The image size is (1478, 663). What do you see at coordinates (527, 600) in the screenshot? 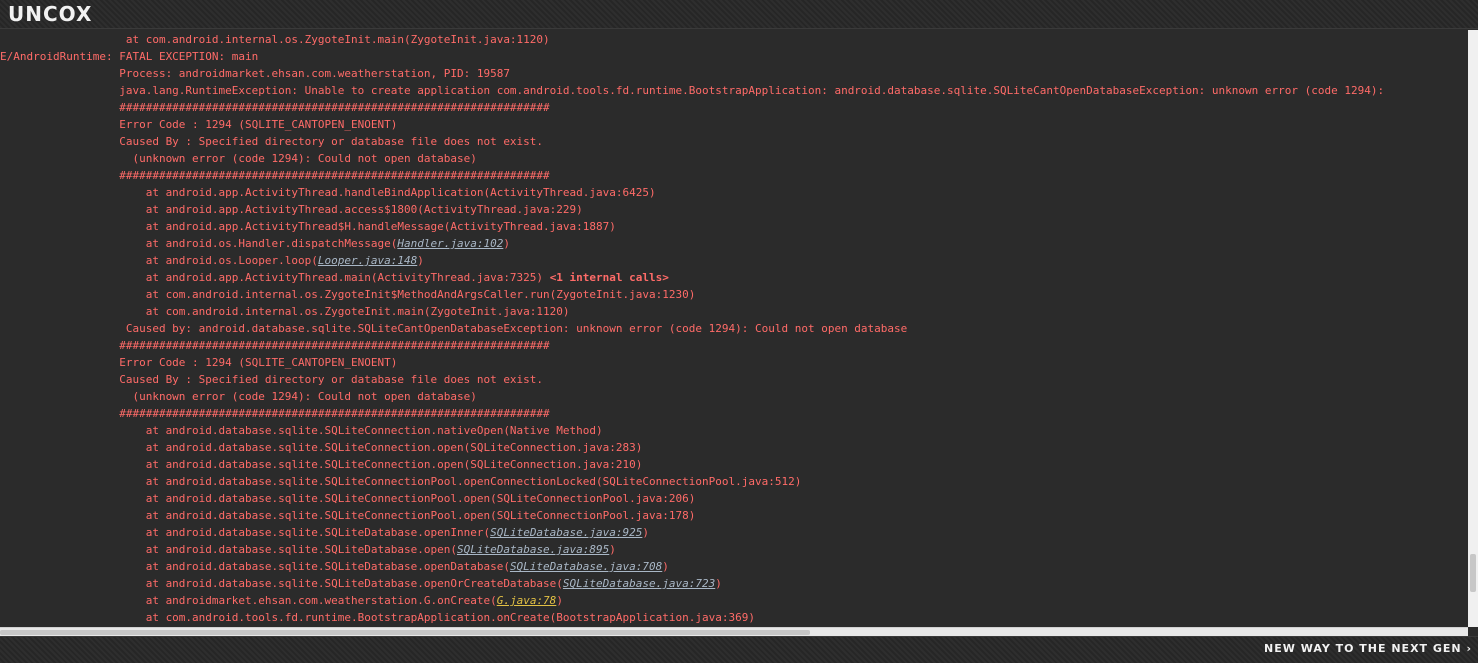
I see `source-link: G.java:78` at bounding box center [527, 600].